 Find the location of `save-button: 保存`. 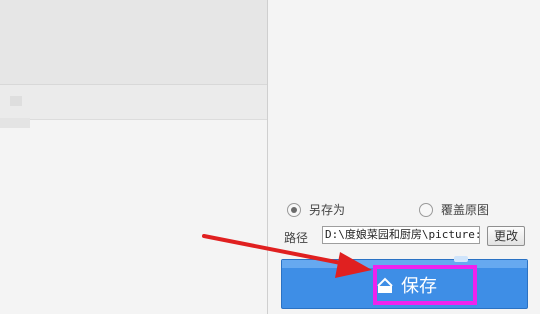

save-button: 保存 is located at coordinates (404, 284).